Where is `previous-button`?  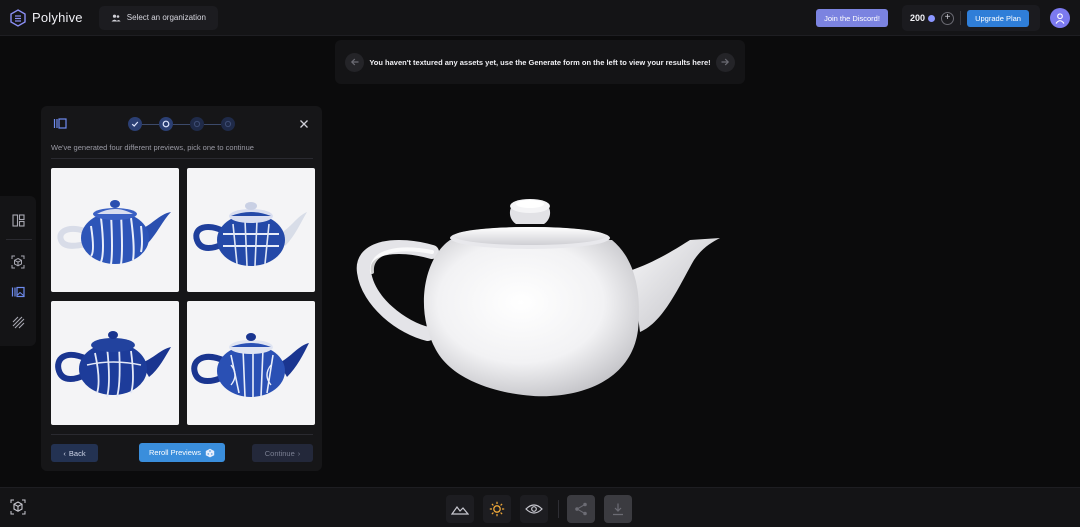 previous-button is located at coordinates (354, 62).